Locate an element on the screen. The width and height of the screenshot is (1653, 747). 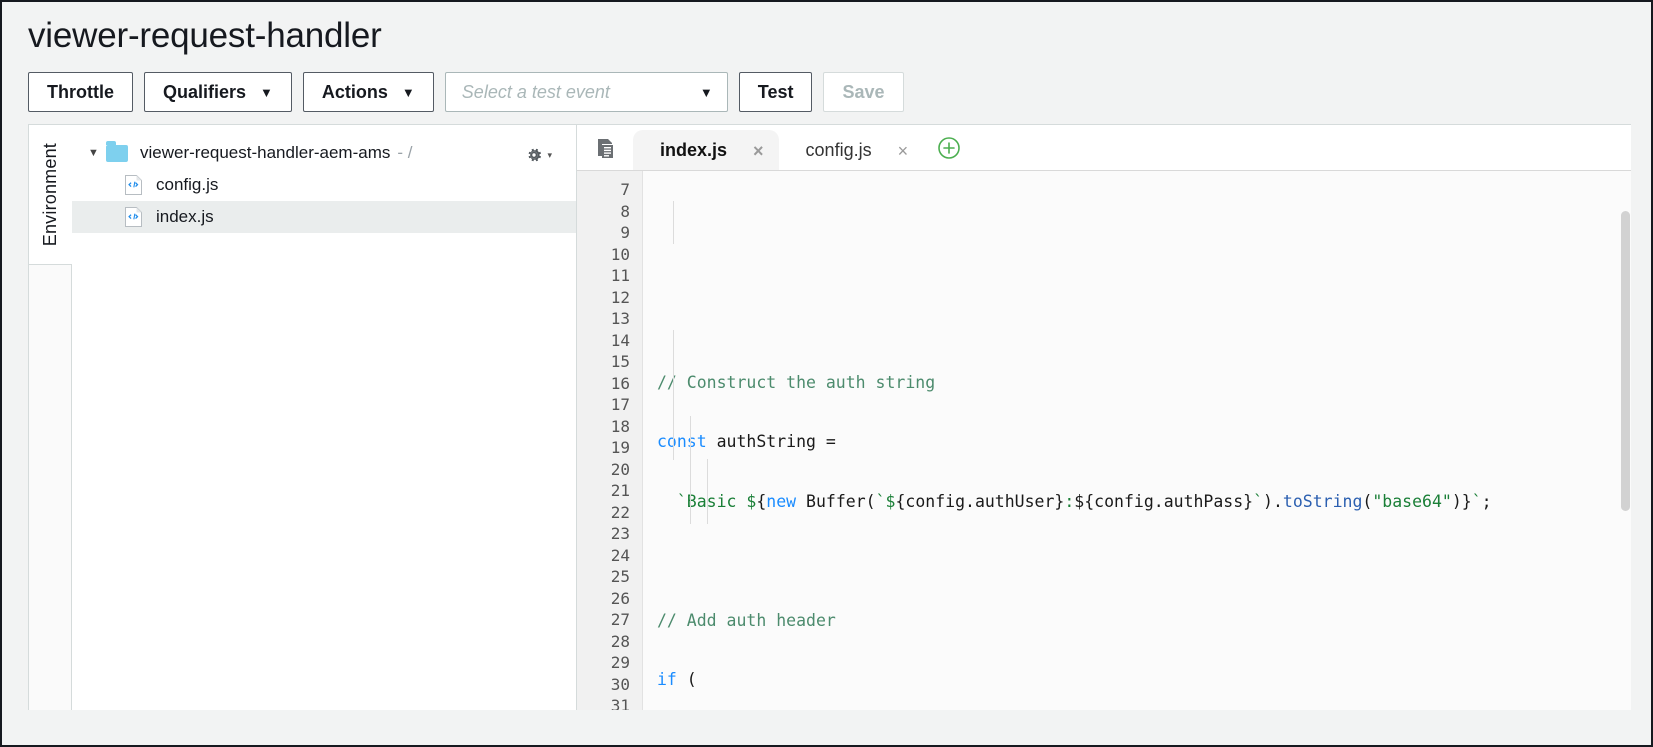
code-line: // Add auth header is located at coordinates (746, 620).